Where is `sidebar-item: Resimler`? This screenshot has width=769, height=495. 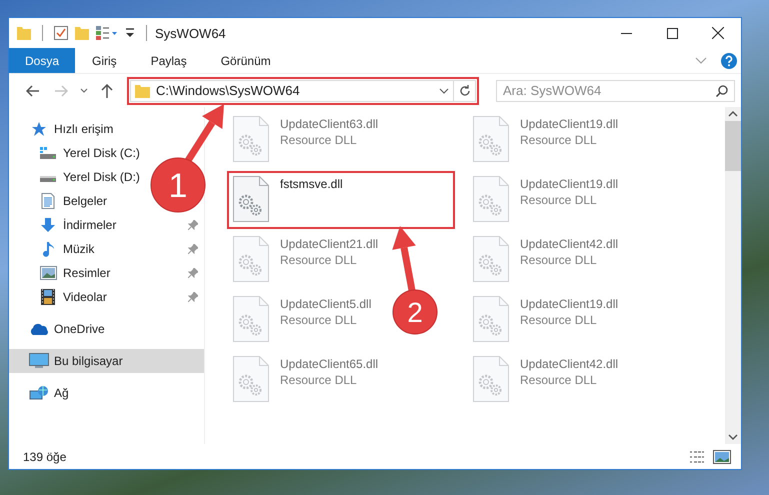
sidebar-item: Resimler is located at coordinates (106, 273).